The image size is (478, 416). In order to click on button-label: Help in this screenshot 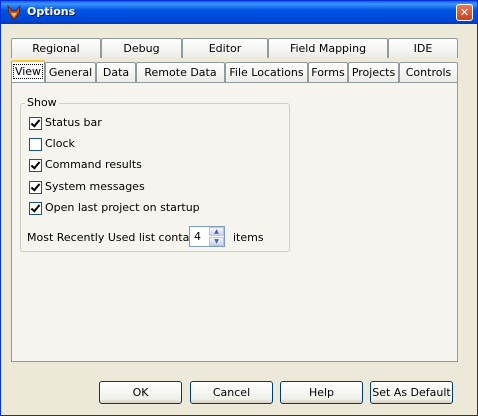, I will do `click(321, 392)`.